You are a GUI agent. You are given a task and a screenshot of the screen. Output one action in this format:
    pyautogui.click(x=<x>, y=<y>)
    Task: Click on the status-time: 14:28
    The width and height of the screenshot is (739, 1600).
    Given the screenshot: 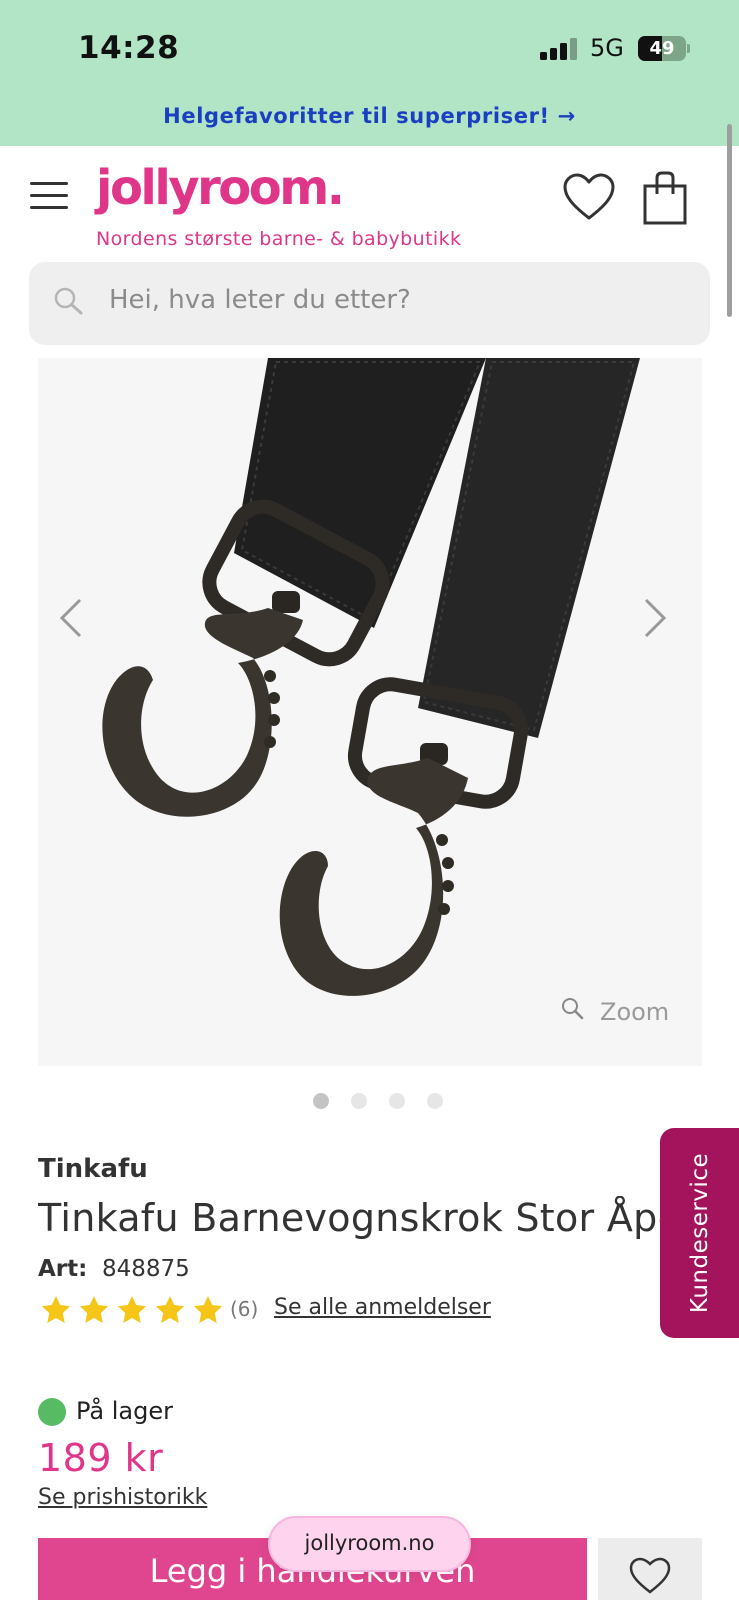 What is the action you would take?
    pyautogui.click(x=129, y=48)
    